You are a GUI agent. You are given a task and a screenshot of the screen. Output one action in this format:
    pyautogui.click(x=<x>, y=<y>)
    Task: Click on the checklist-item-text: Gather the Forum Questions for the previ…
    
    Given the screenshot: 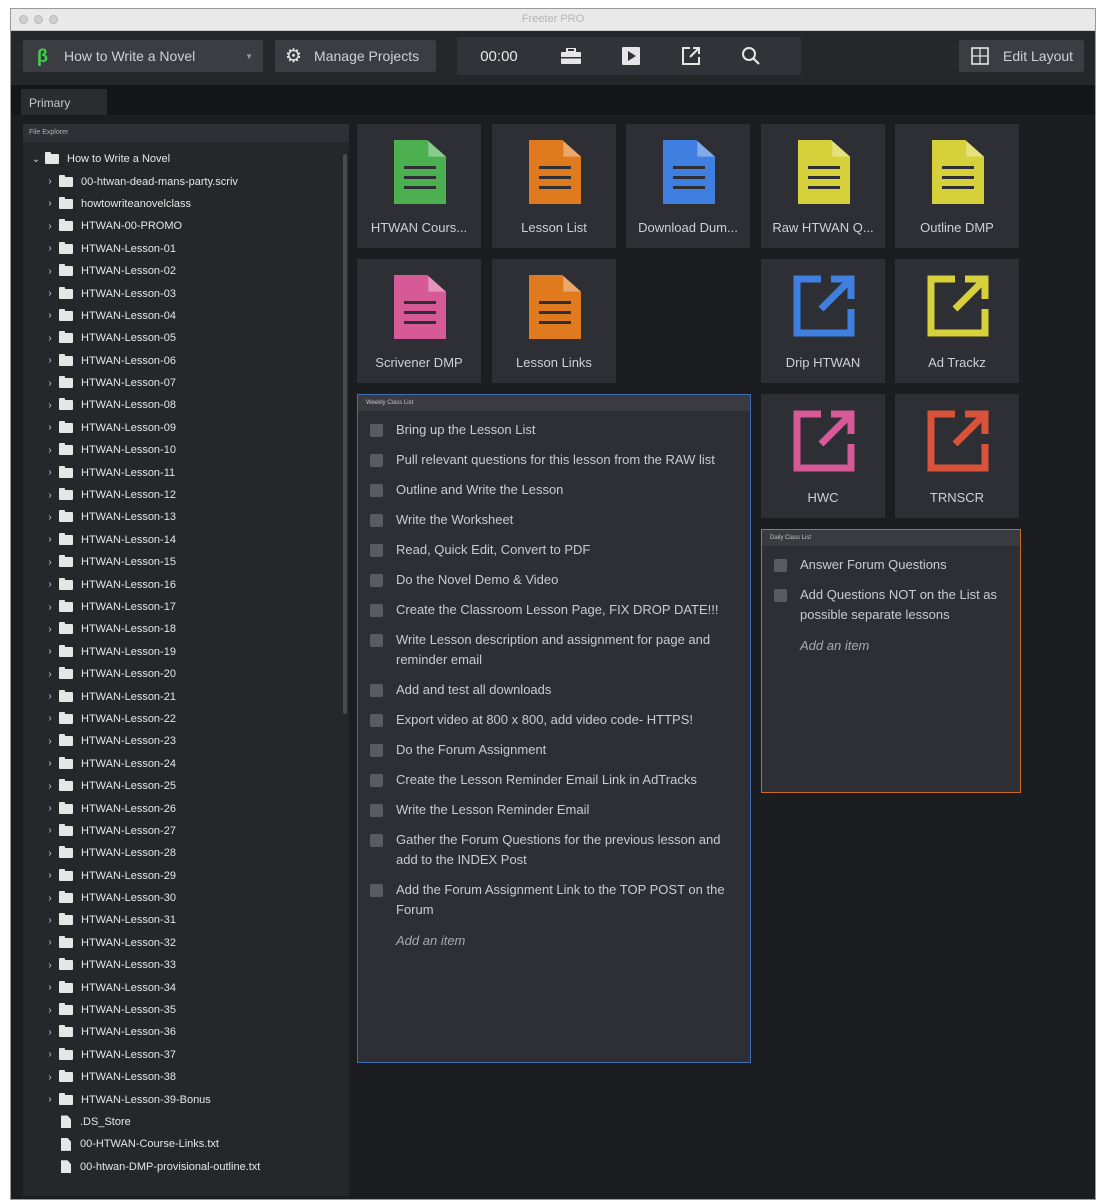 What is the action you would take?
    pyautogui.click(x=567, y=850)
    